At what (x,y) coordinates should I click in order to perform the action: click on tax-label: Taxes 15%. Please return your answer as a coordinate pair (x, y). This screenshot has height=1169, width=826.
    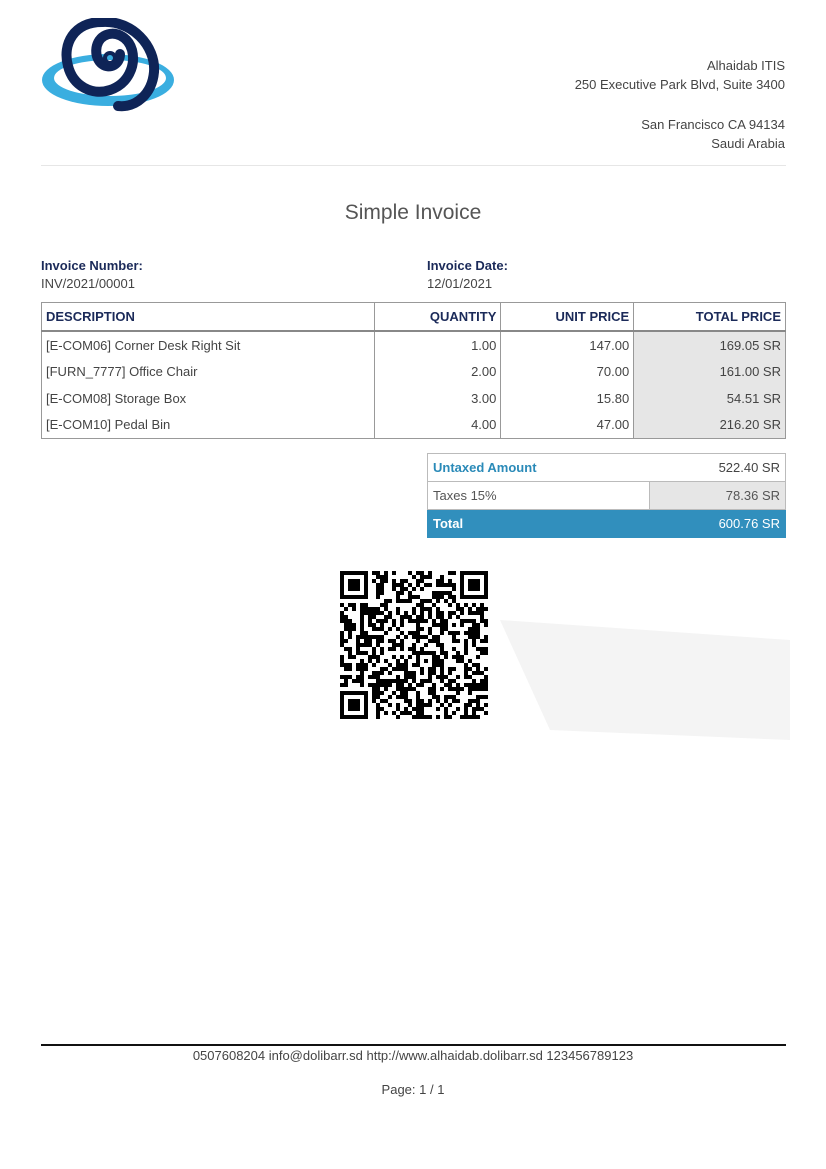
    Looking at the image, I should click on (538, 495).